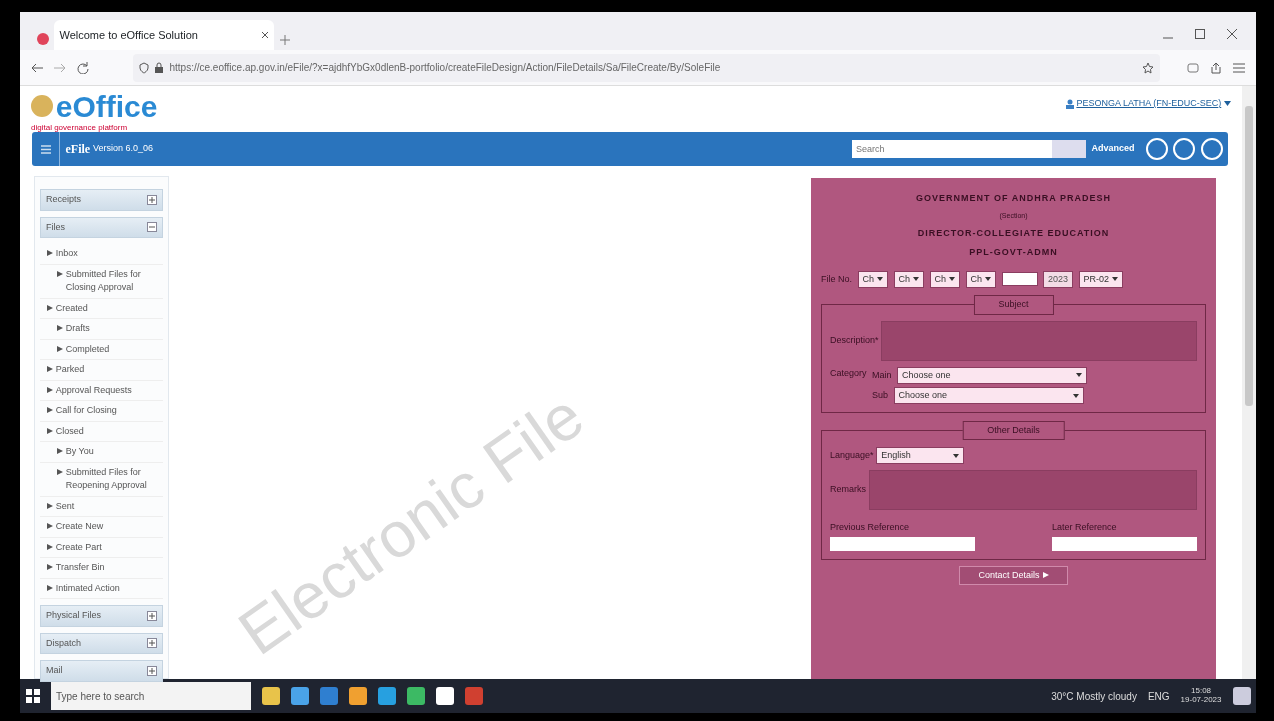 The height and width of the screenshot is (721, 1274). Describe the element at coordinates (78, 149) in the screenshot. I see `app-title: eFile` at that location.